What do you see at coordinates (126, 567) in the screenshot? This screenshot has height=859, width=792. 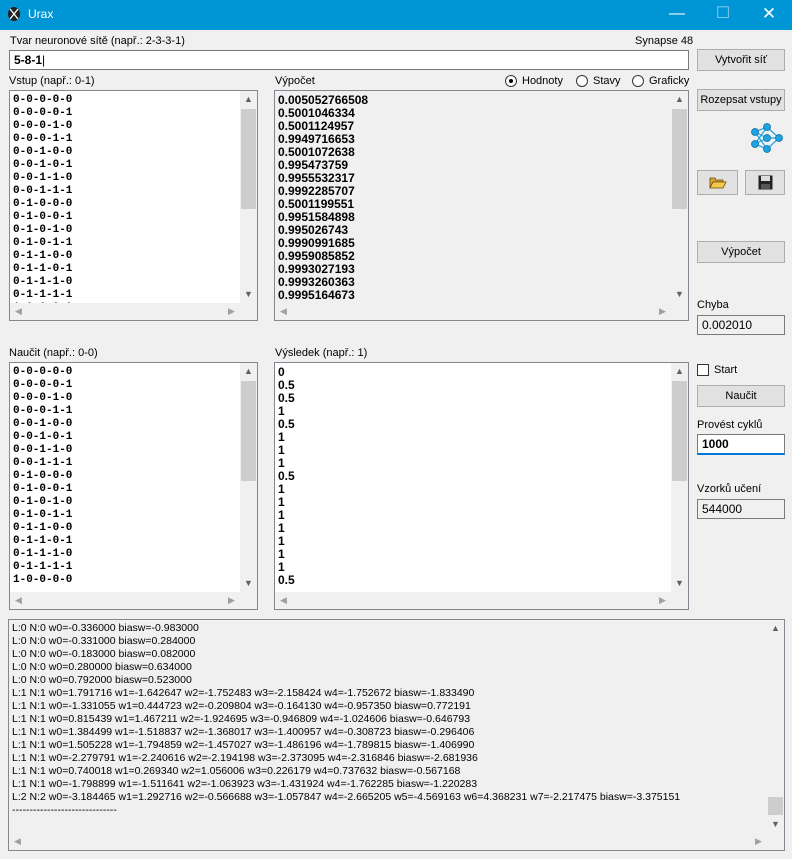 I see `train-list-item: 0-1-1-1-1` at bounding box center [126, 567].